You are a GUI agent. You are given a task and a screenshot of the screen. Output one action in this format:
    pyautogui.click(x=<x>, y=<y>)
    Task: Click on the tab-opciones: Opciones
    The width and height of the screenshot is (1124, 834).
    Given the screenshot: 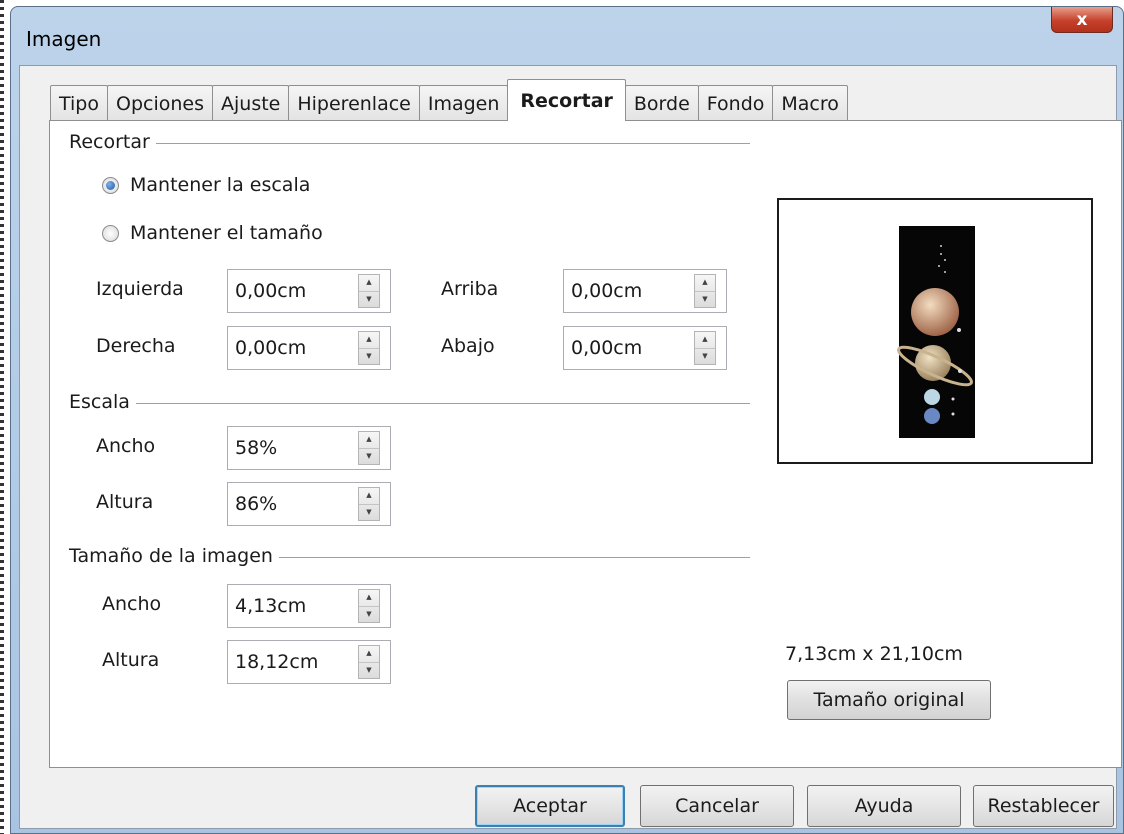 What is the action you would take?
    pyautogui.click(x=160, y=103)
    